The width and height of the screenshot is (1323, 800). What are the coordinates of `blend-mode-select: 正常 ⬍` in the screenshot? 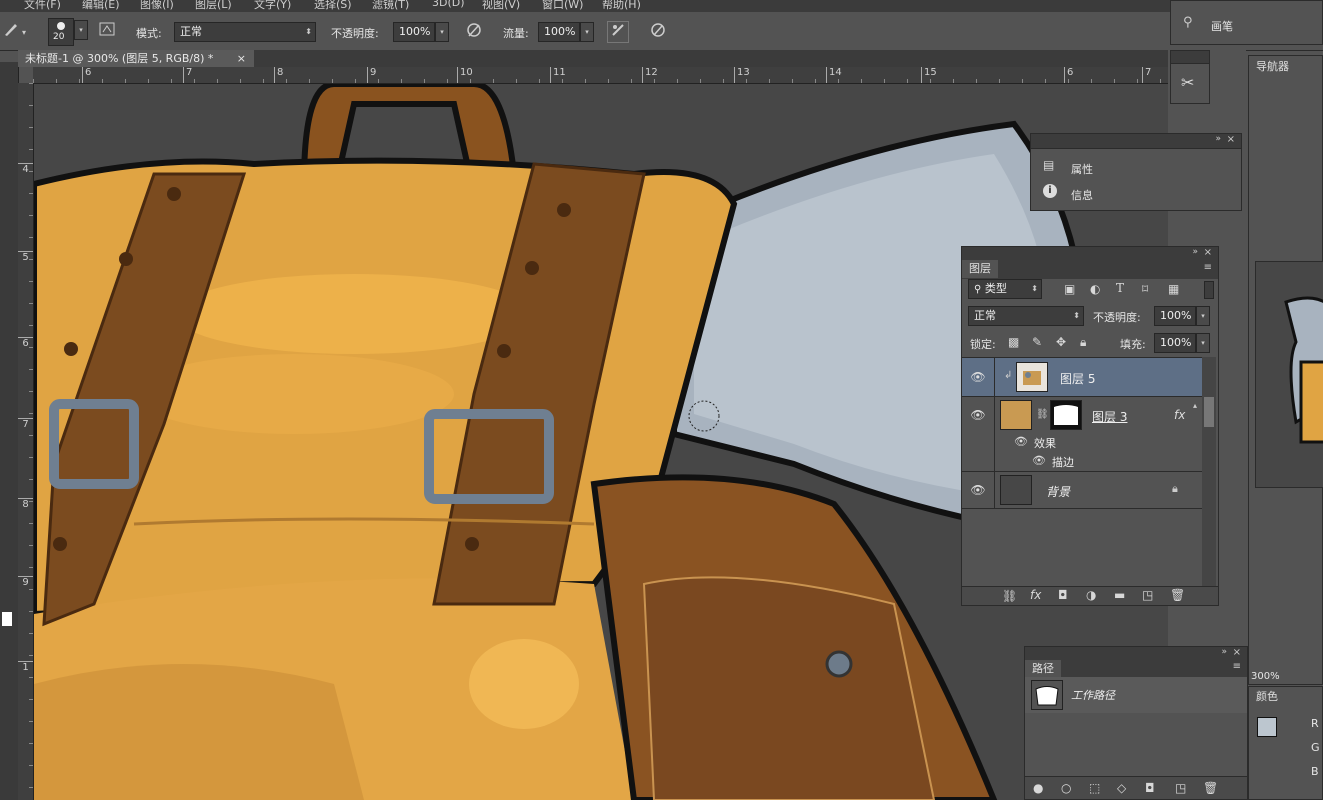 It's located at (1026, 316).